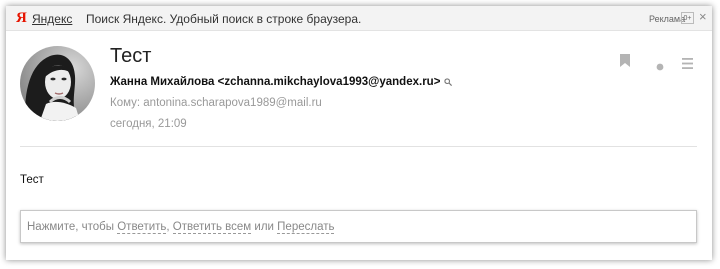  Describe the element at coordinates (687, 65) in the screenshot. I see `menu-icon` at that location.